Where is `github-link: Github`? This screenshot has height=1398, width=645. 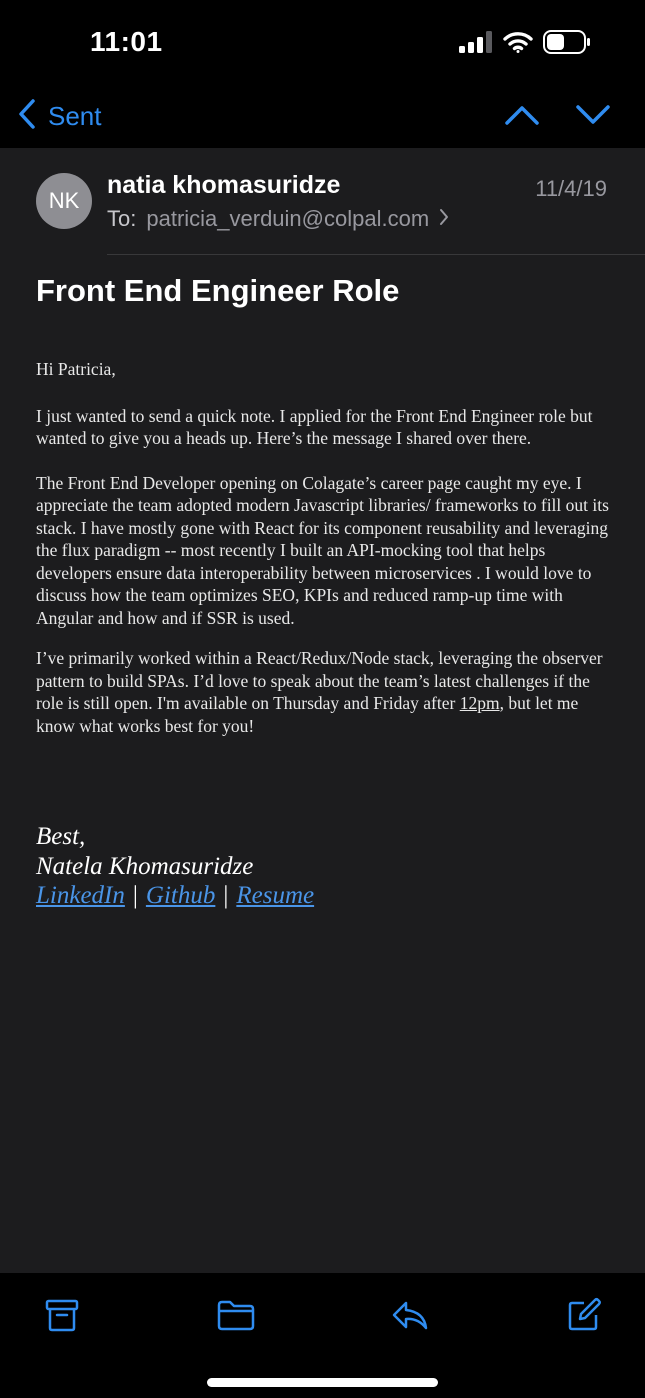
github-link: Github is located at coordinates (180, 896).